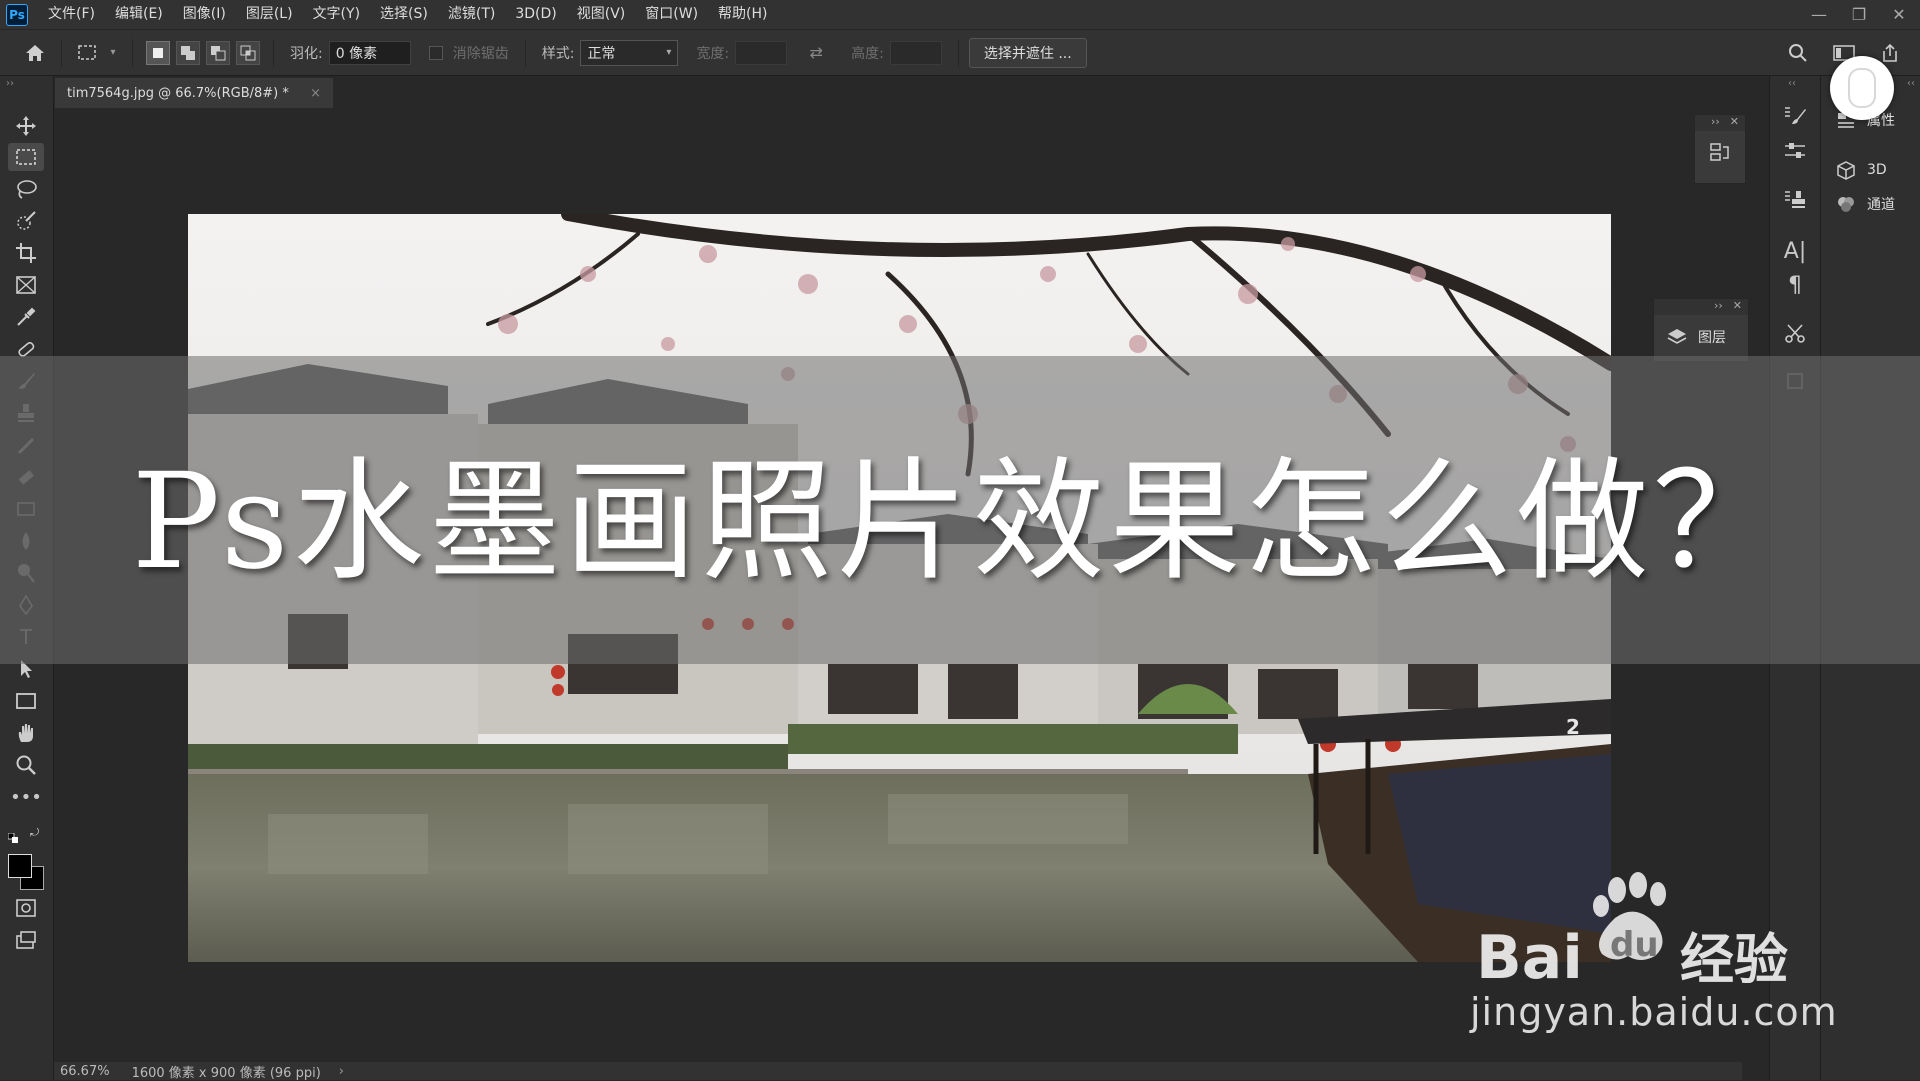  Describe the element at coordinates (1720, 153) in the screenshot. I see `history-panel-icon` at that location.